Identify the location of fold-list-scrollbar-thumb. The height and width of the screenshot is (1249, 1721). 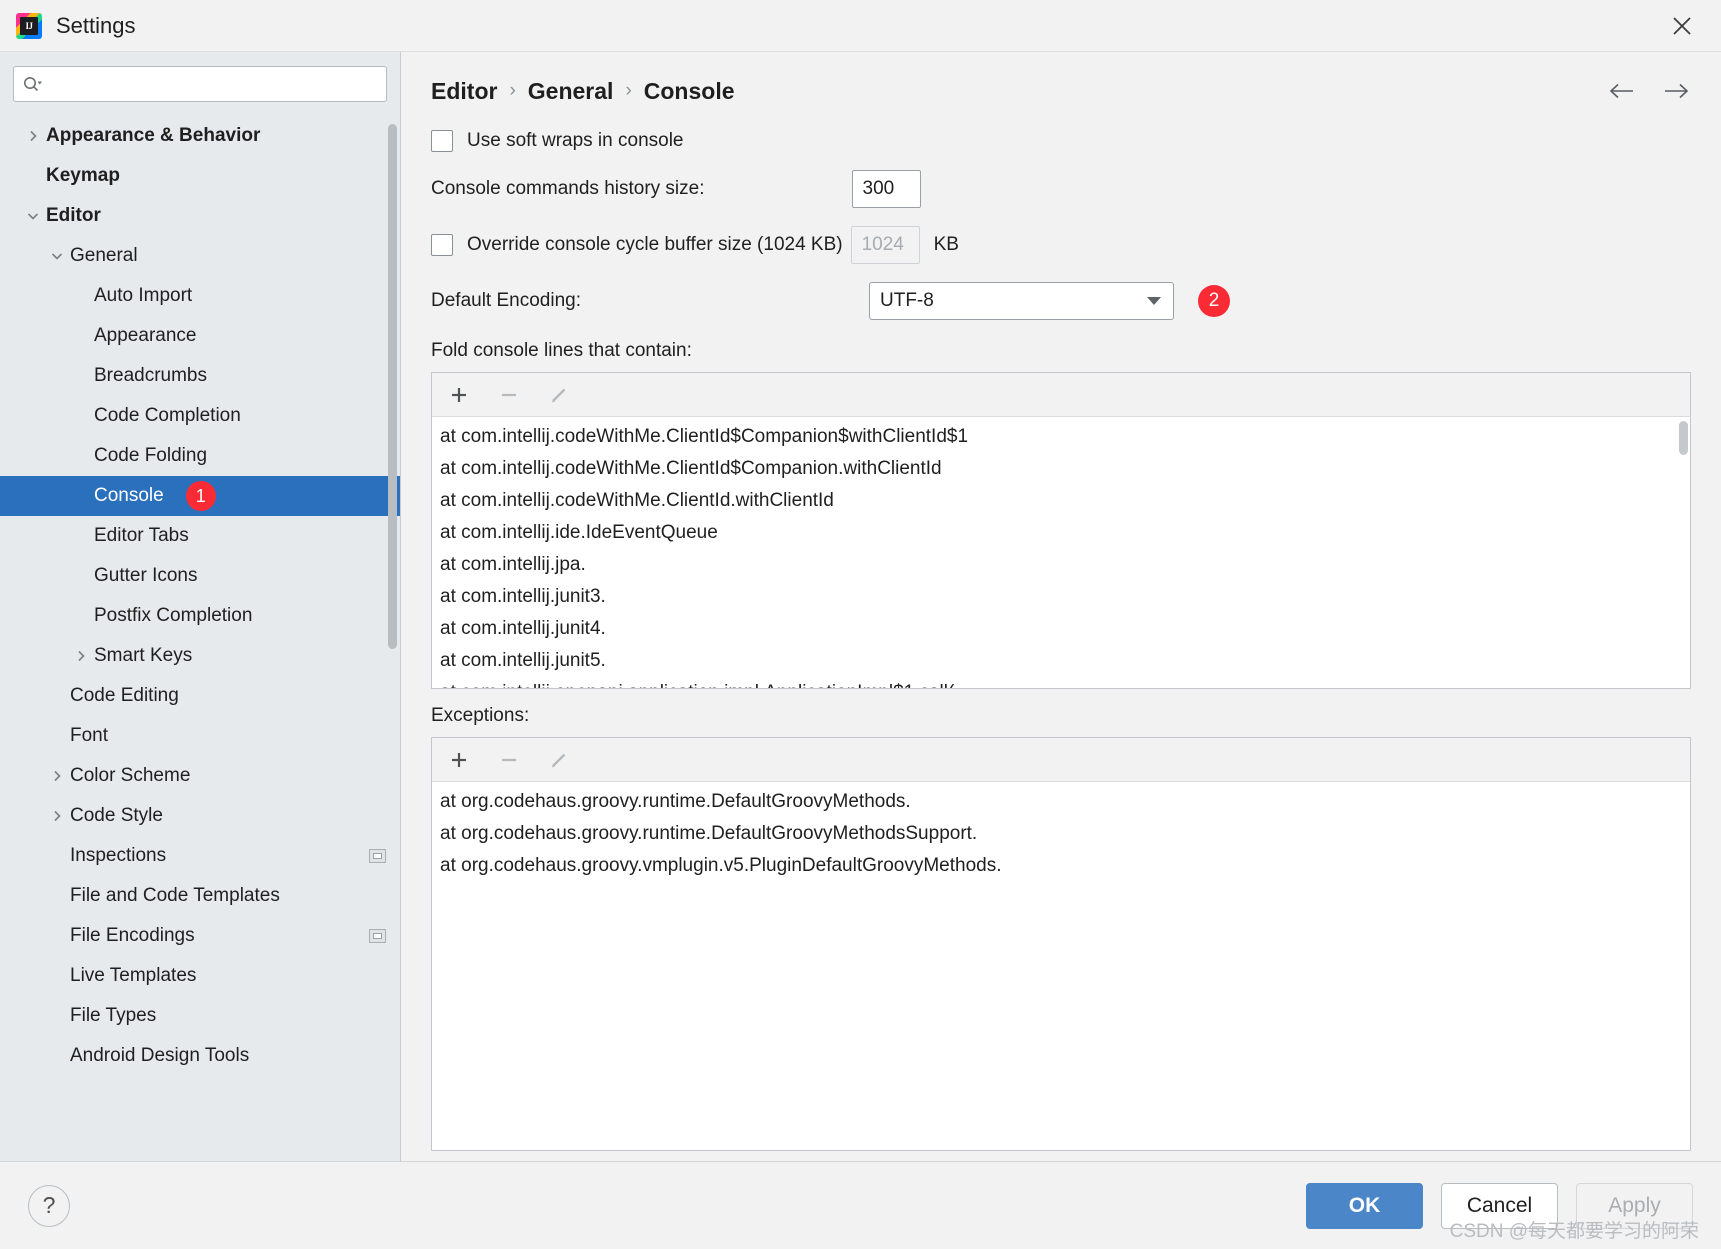
(1683, 438).